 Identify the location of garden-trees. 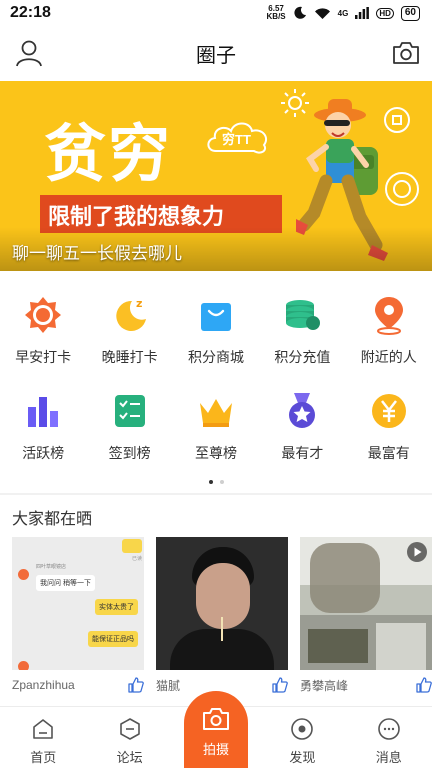
(345, 578).